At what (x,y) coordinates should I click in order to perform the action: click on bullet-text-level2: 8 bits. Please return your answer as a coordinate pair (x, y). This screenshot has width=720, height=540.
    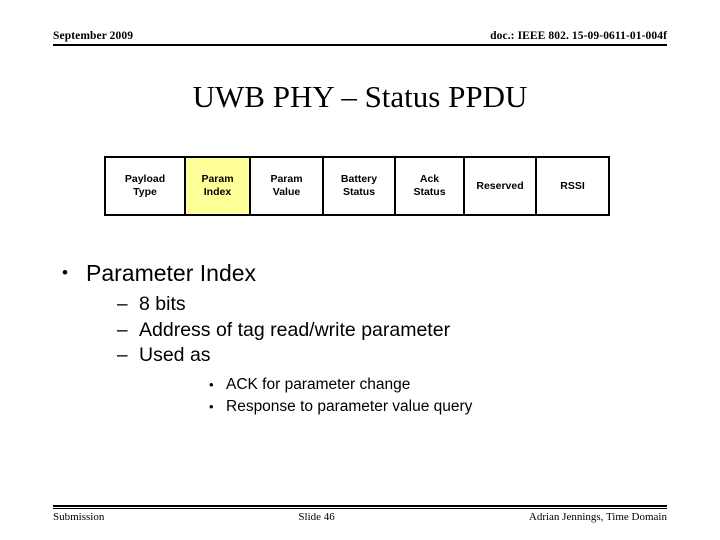
    Looking at the image, I should click on (162, 304).